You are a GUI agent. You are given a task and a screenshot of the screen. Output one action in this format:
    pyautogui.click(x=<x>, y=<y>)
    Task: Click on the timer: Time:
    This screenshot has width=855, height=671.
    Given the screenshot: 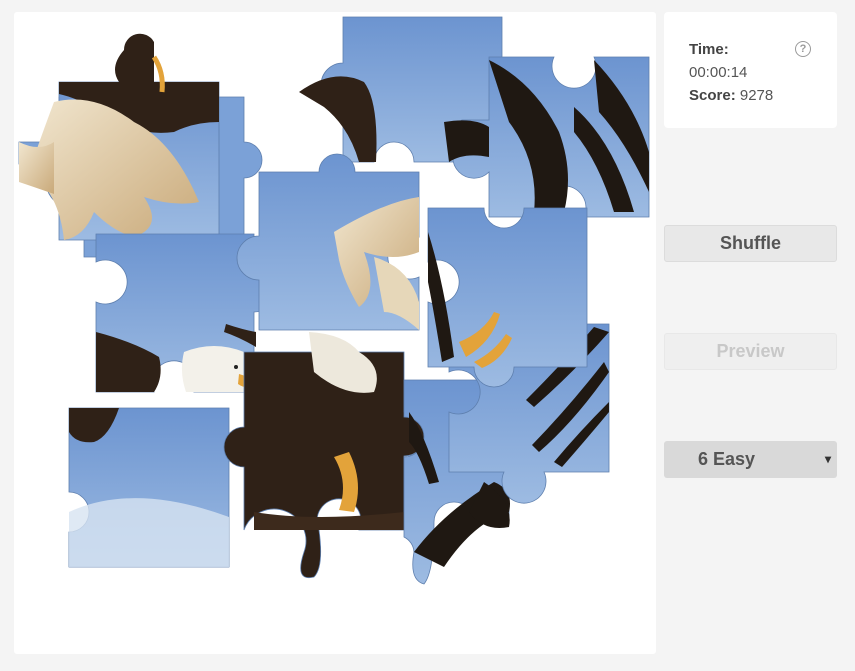 What is the action you would take?
    pyautogui.click(x=763, y=49)
    